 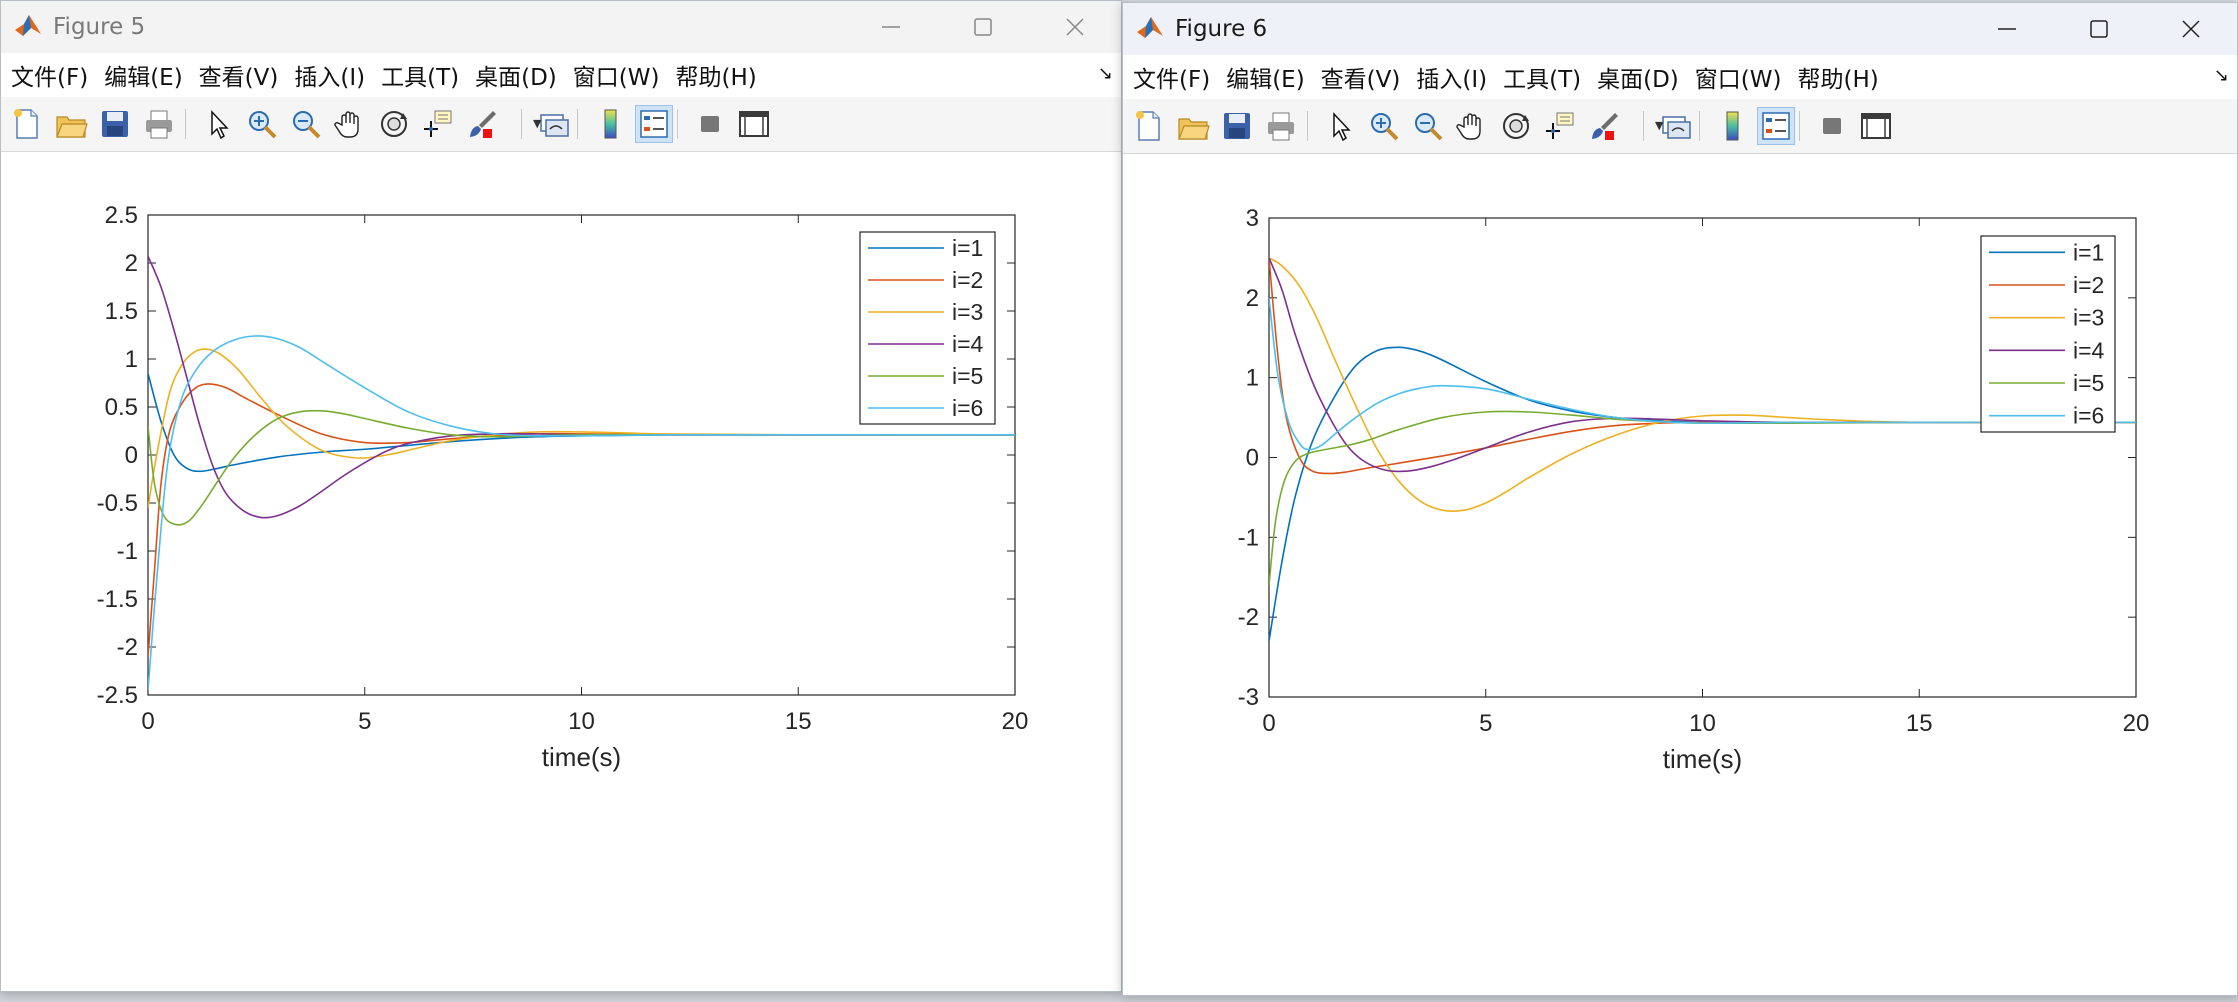 I want to click on title-bar: Figure 6, so click(x=1680, y=29).